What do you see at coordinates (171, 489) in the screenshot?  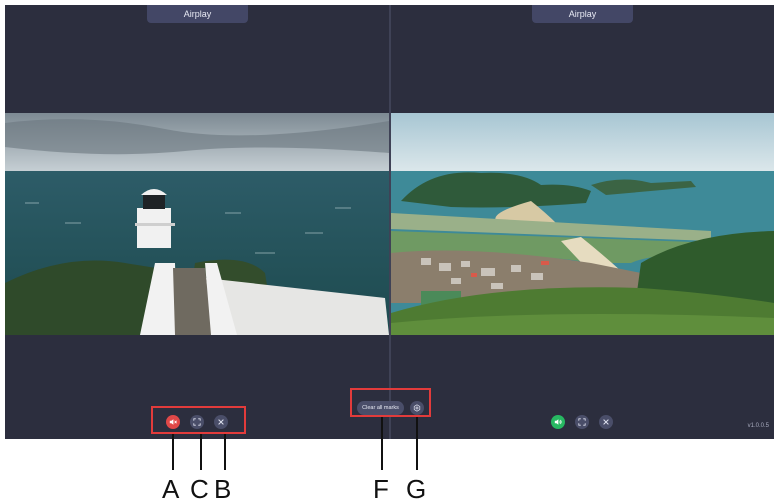 I see `callout-label-a: A` at bounding box center [171, 489].